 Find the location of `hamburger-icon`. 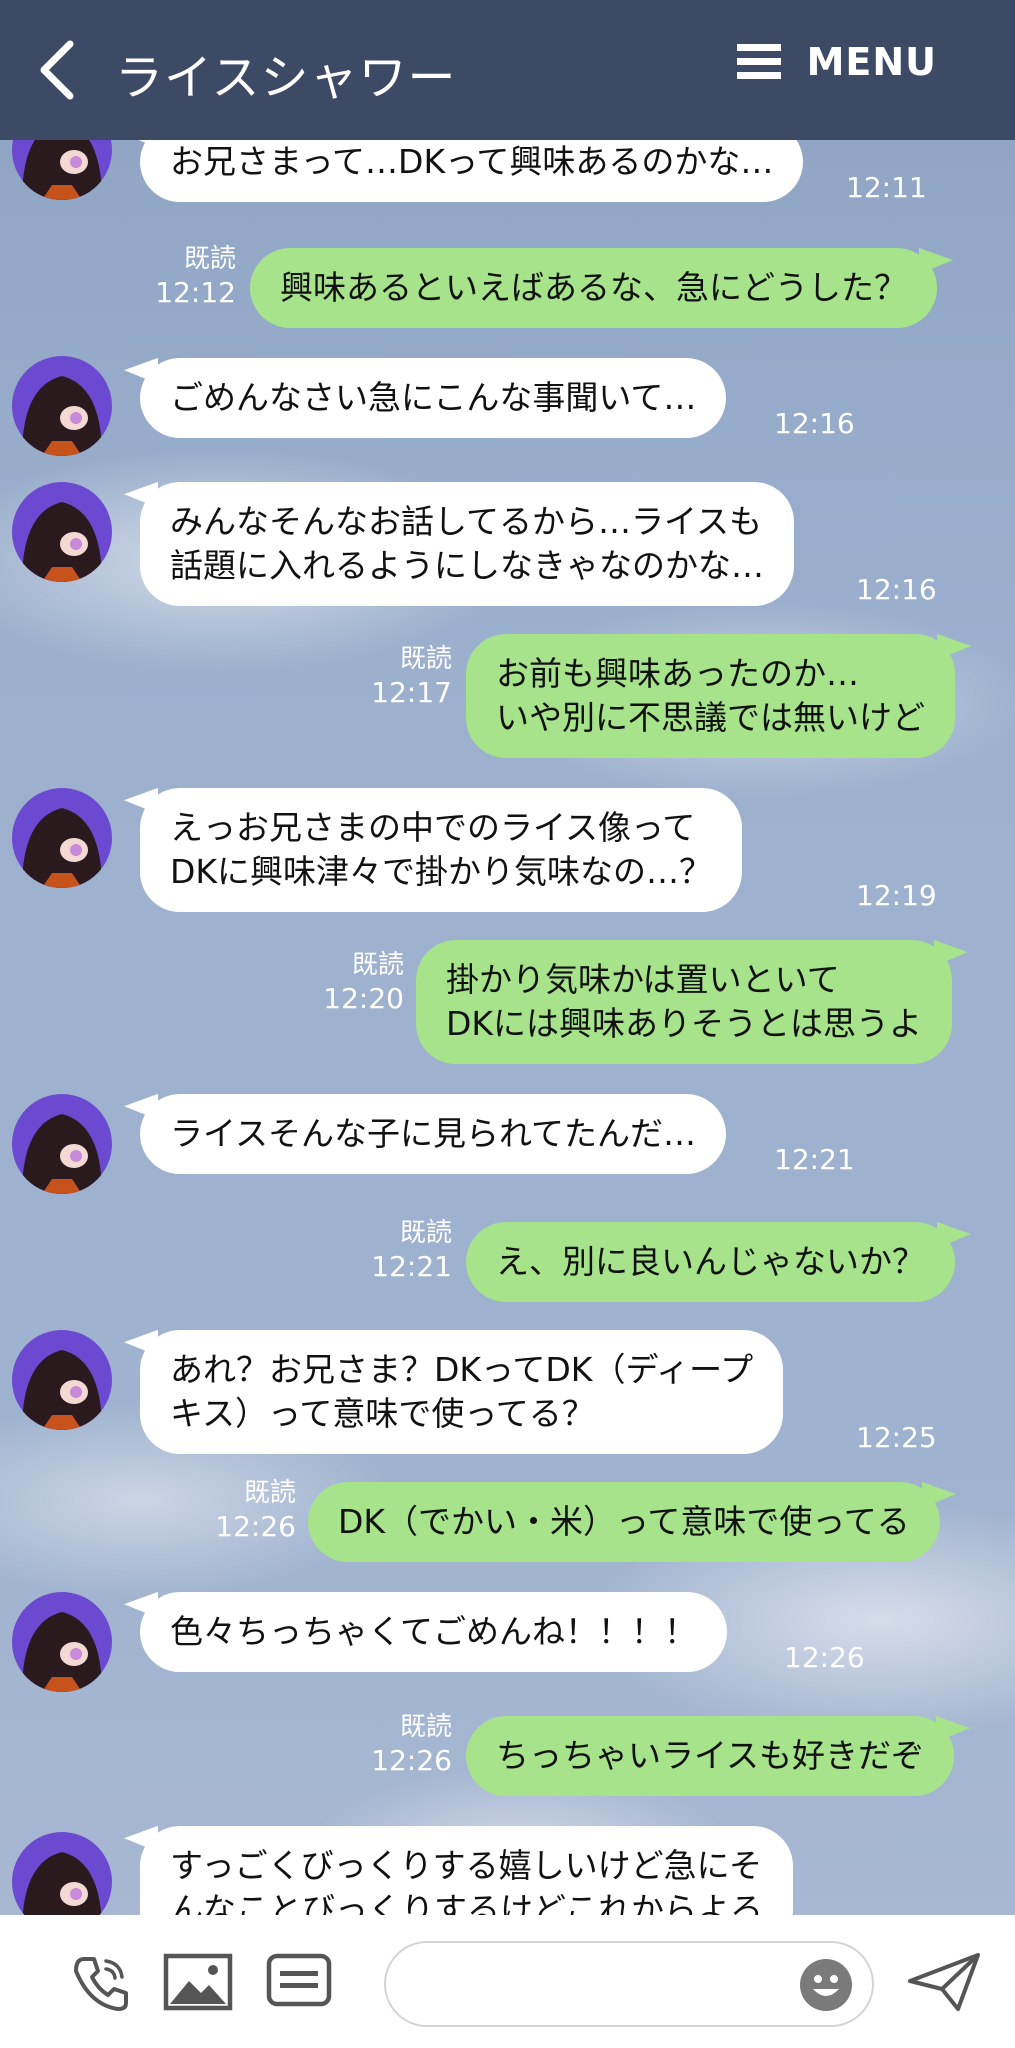

hamburger-icon is located at coordinates (758, 61).